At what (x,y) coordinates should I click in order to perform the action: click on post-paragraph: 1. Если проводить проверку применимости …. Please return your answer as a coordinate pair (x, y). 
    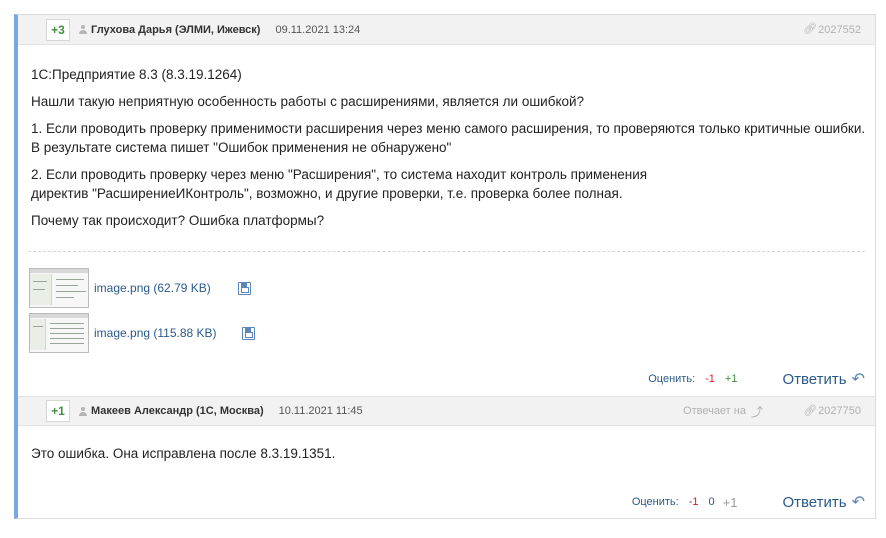
    Looking at the image, I should click on (448, 138).